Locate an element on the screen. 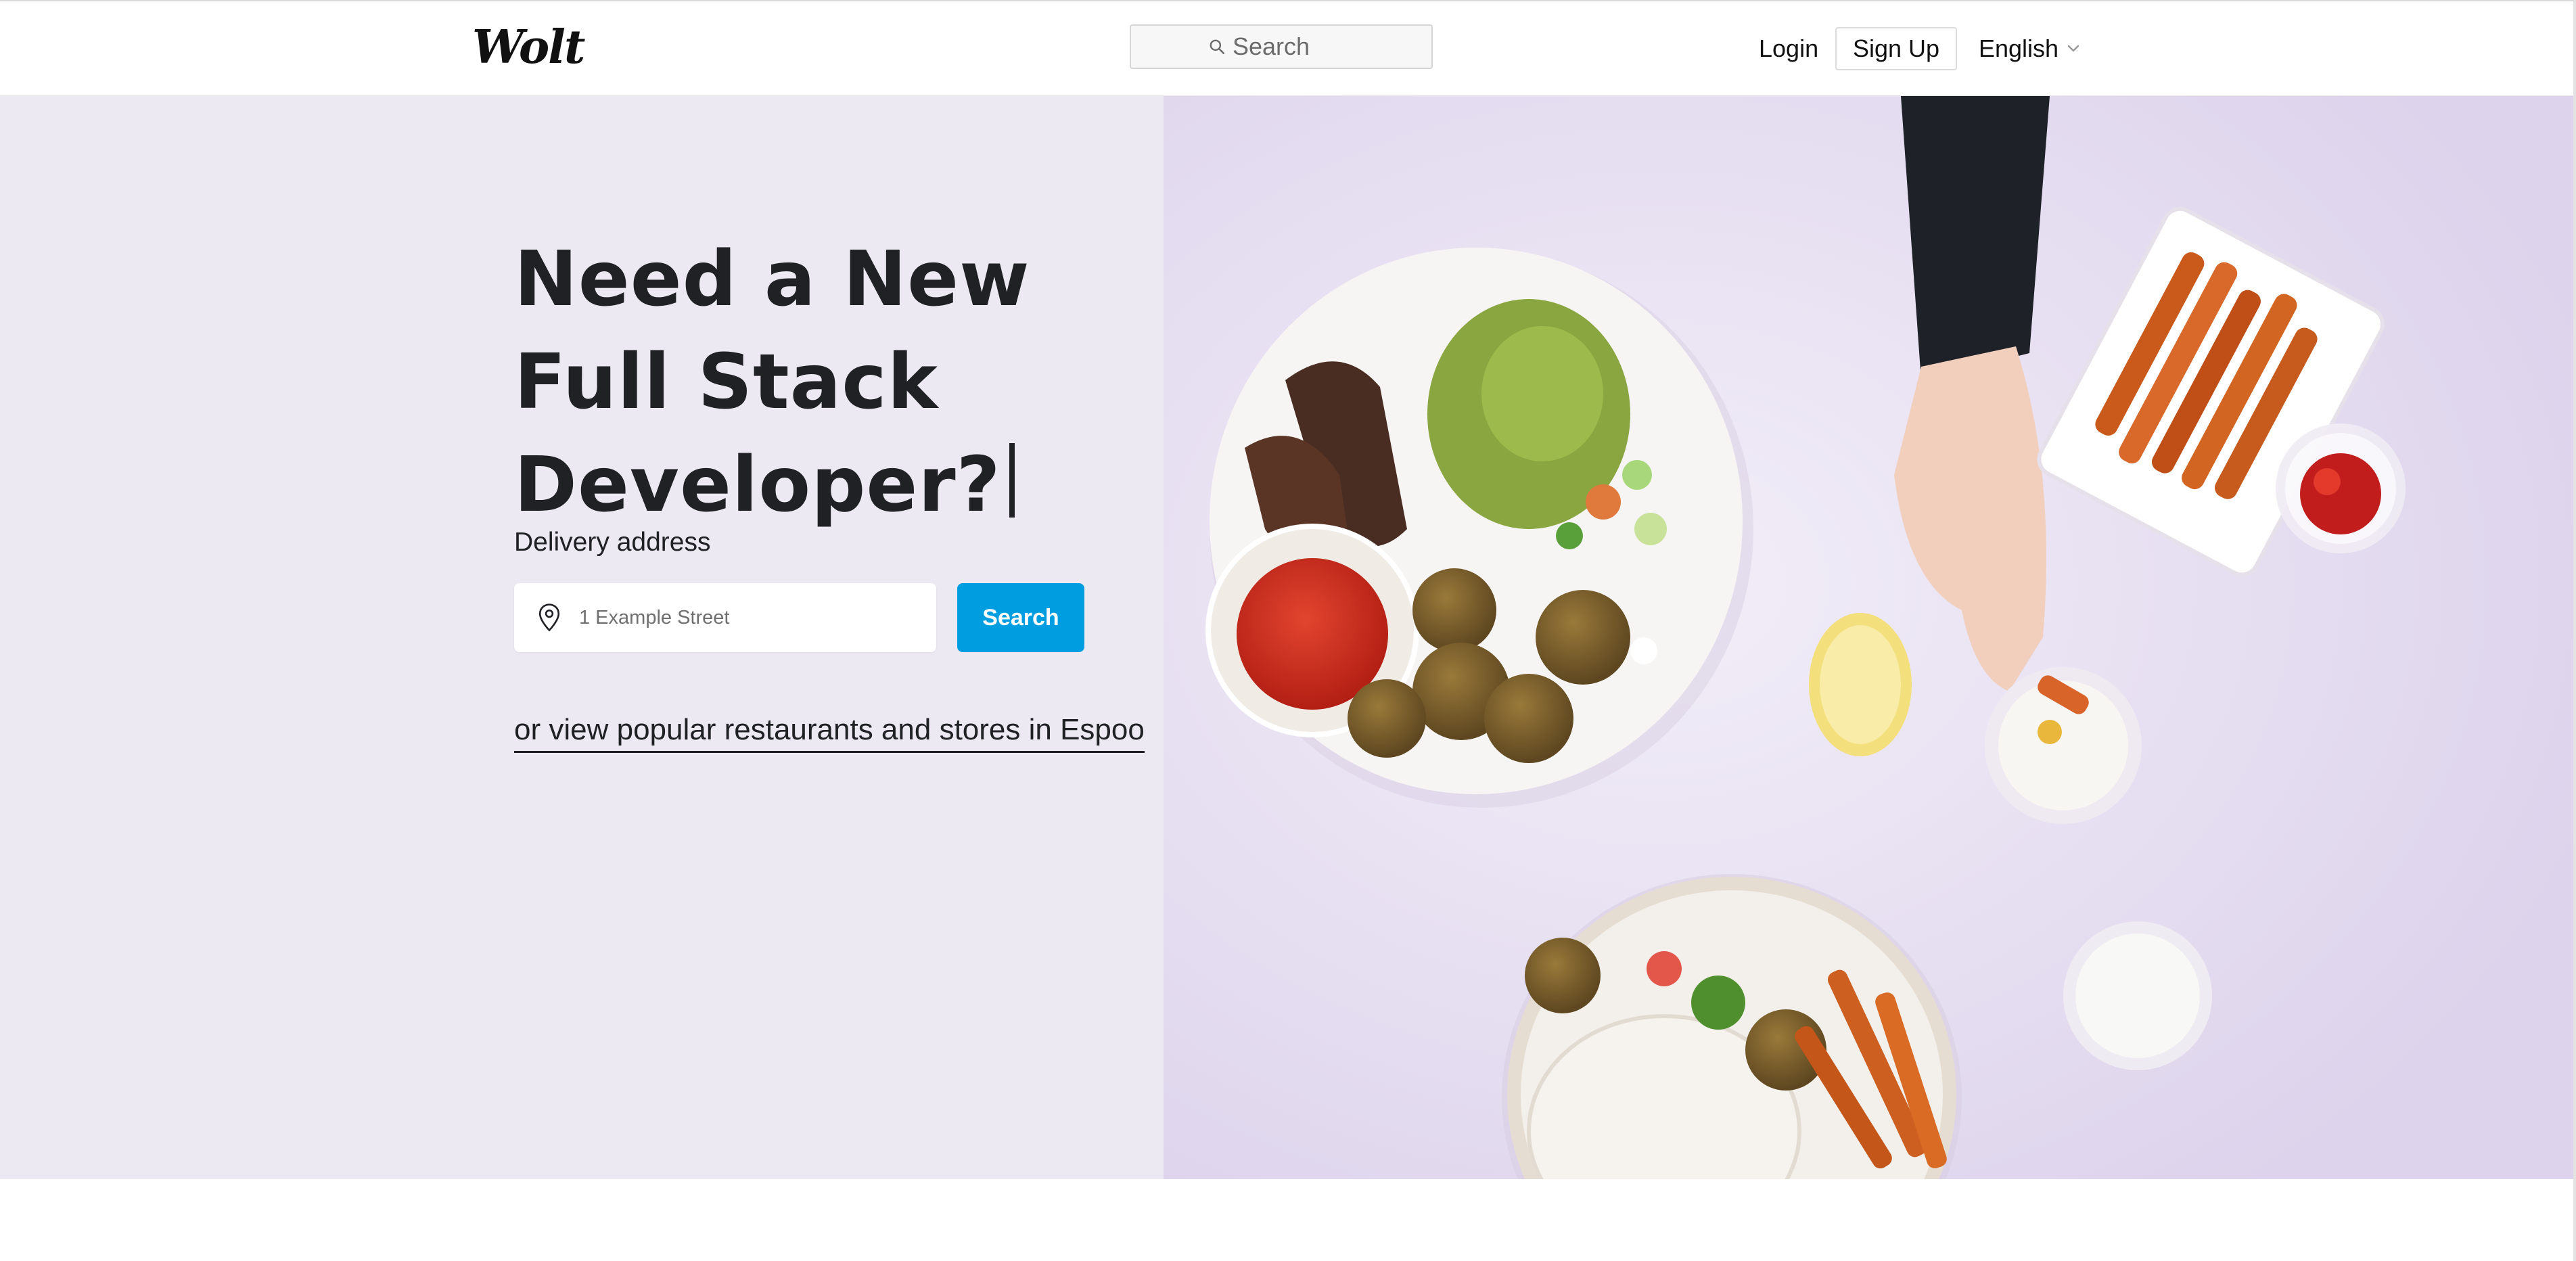  typing-cursor is located at coordinates (1012, 481).